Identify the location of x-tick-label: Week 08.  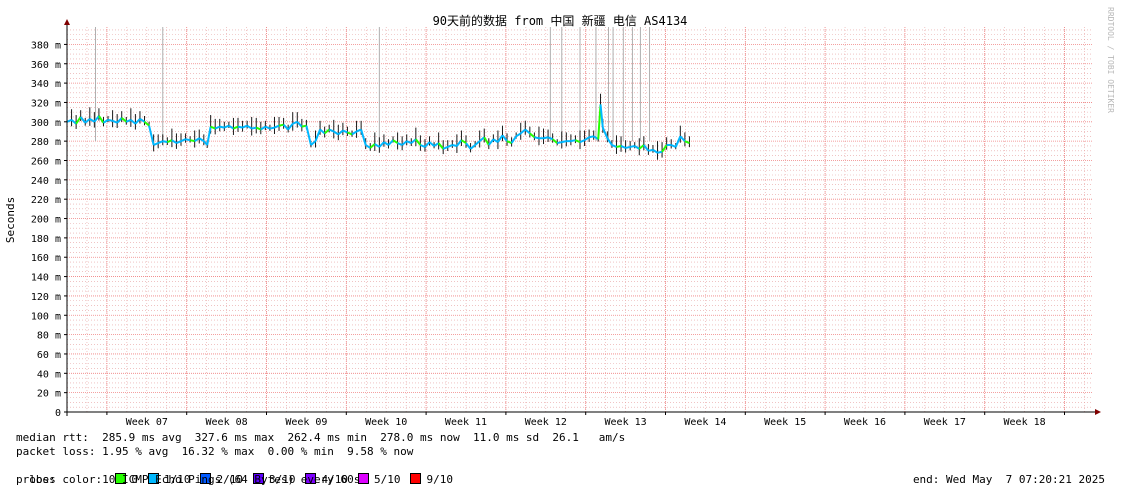
(227, 422).